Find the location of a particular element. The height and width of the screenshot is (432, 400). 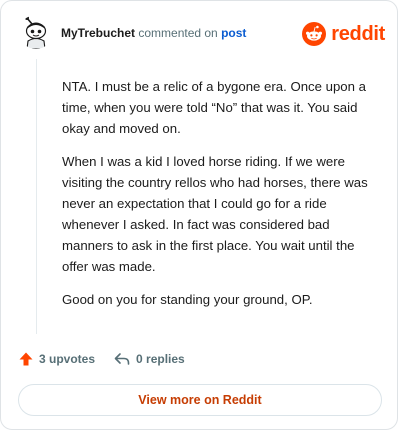

thread-line is located at coordinates (36, 196).